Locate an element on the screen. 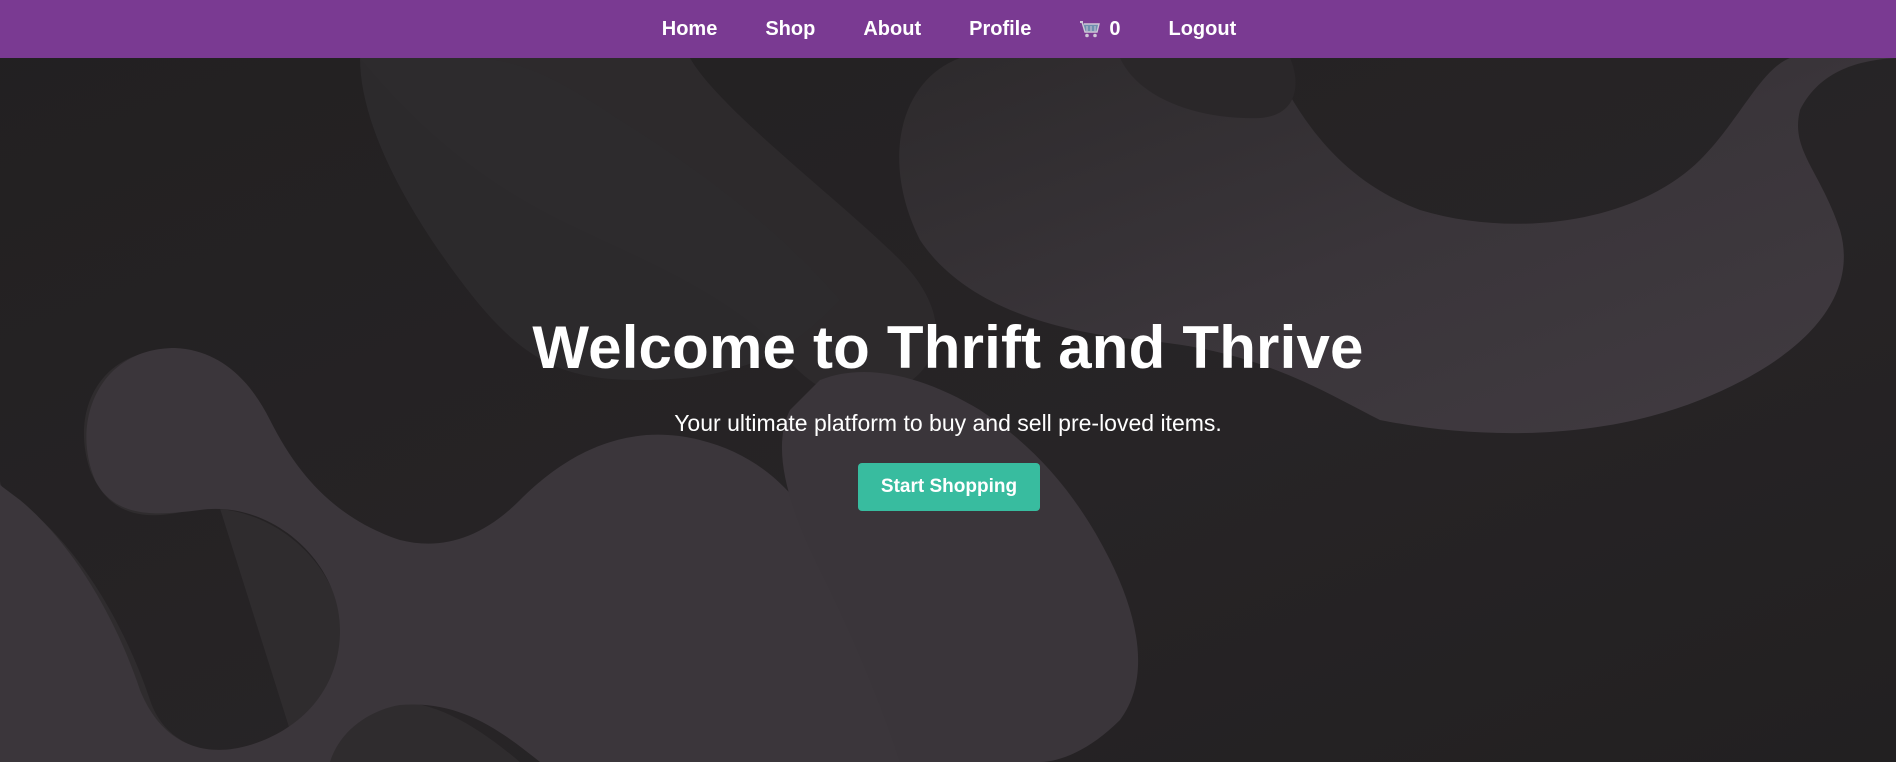 Image resolution: width=1896 pixels, height=762 pixels. top-navbar: Home Shop About Profile 0 Logout is located at coordinates (948, 29).